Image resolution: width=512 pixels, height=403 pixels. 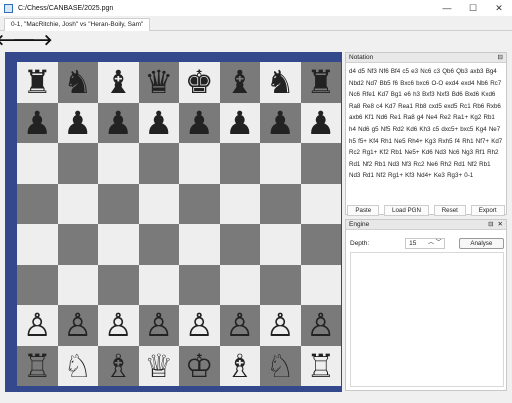 I want to click on square-a4, so click(x=37, y=244).